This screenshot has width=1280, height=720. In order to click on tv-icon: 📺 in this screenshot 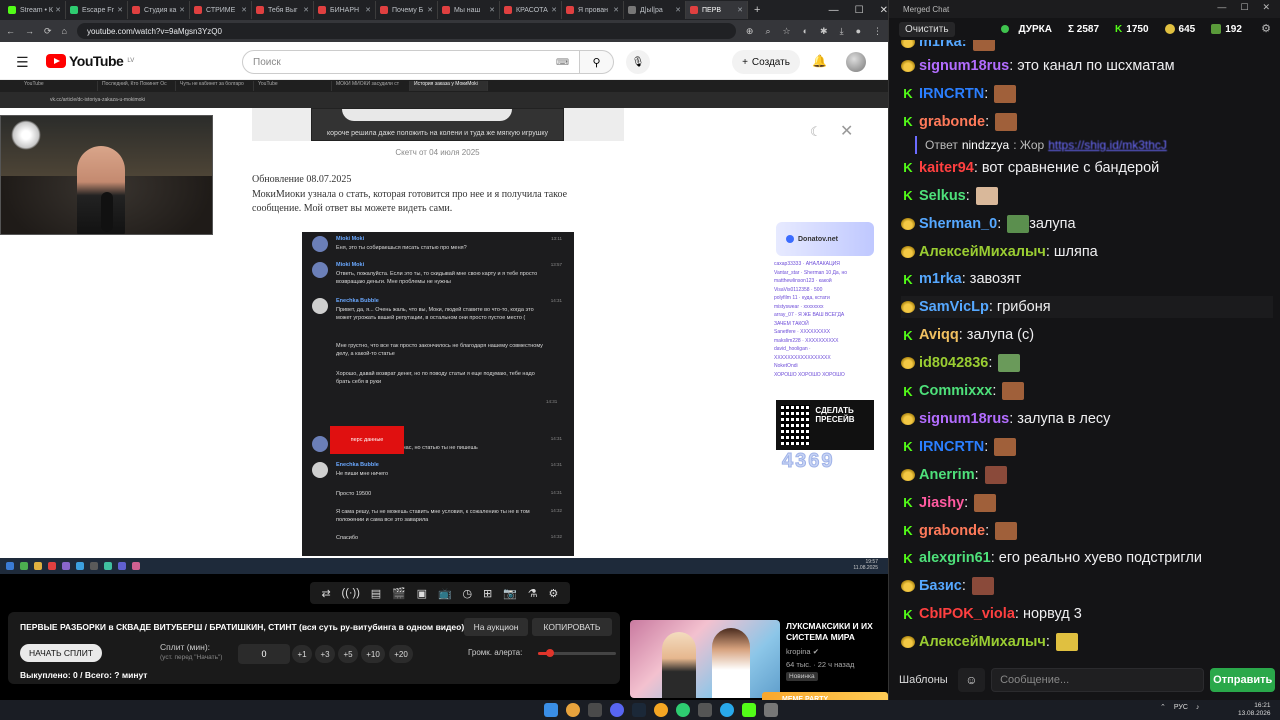, I will do `click(445, 593)`.